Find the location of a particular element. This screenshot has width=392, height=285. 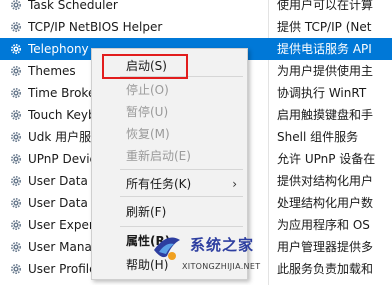

service-description: 提供对结构化用户 is located at coordinates (325, 181).